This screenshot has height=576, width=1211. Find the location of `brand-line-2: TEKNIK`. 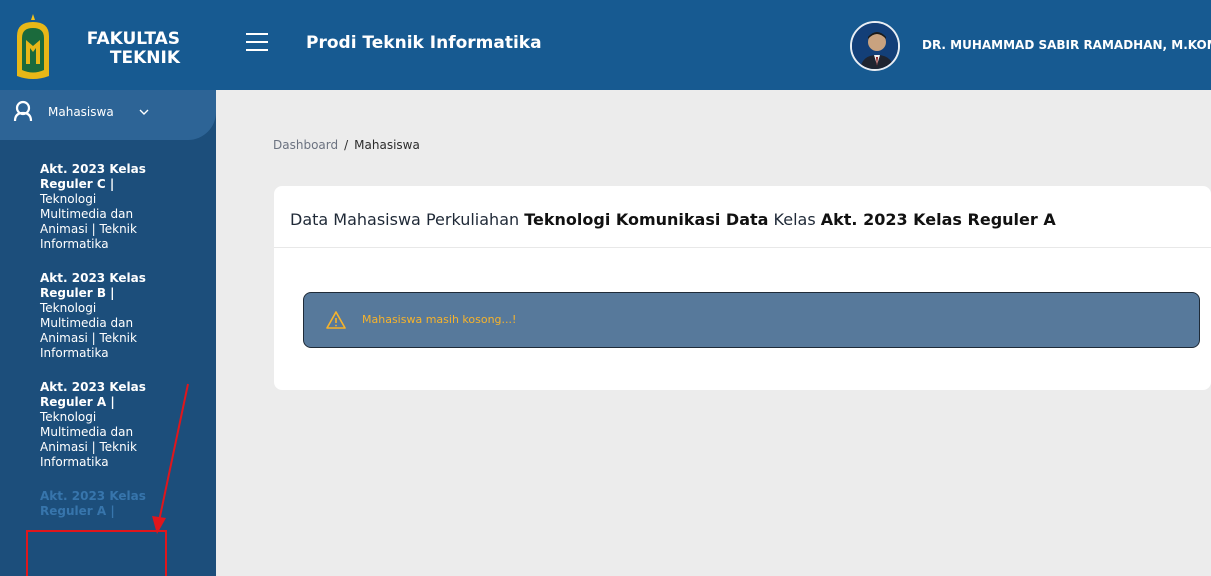

brand-line-2: TEKNIK is located at coordinates (144, 58).